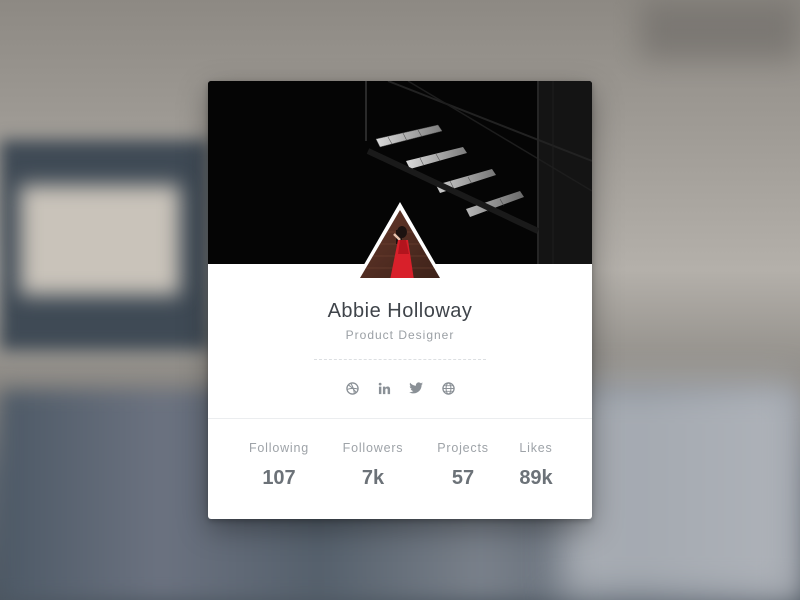 This screenshot has height=600, width=800. What do you see at coordinates (373, 478) in the screenshot?
I see `stat-value: 7k` at bounding box center [373, 478].